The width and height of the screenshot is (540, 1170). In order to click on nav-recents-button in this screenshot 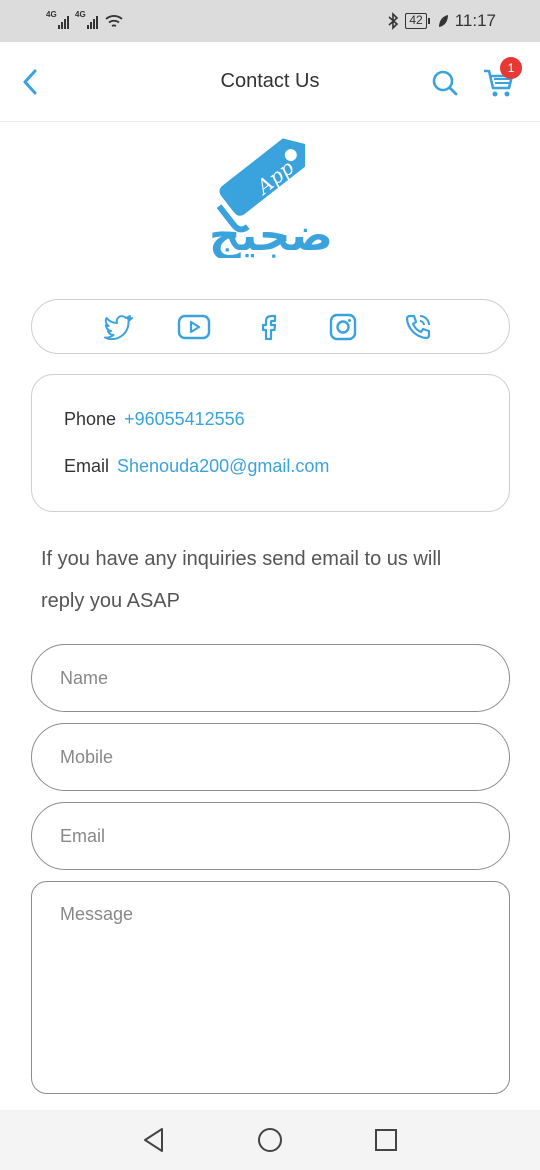, I will do `click(386, 1140)`.